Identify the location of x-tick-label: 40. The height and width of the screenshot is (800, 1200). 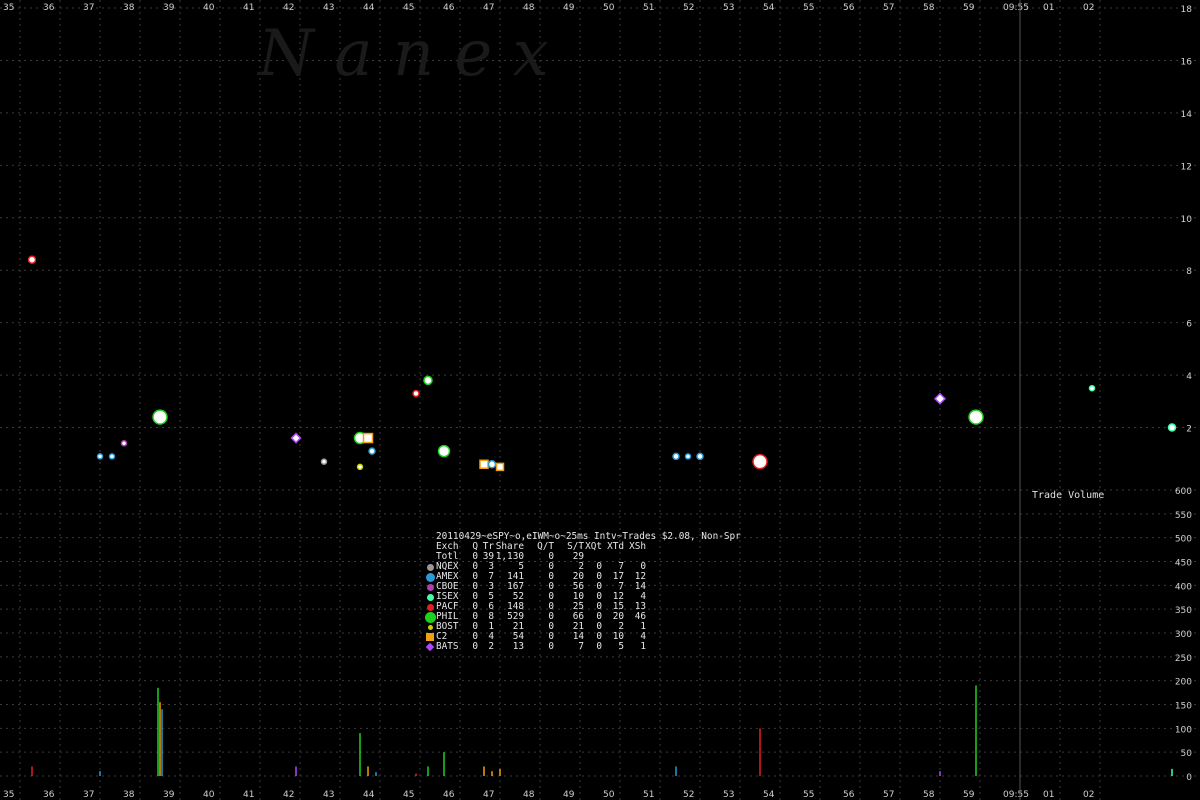
(209, 795).